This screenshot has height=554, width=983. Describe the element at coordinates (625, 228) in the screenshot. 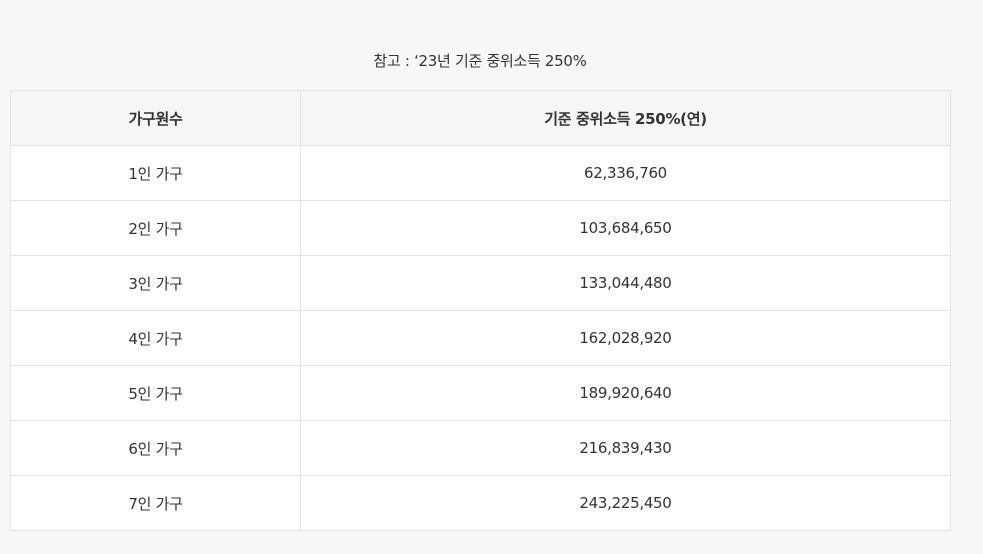

I see `income-cell: 103,684,650` at that location.